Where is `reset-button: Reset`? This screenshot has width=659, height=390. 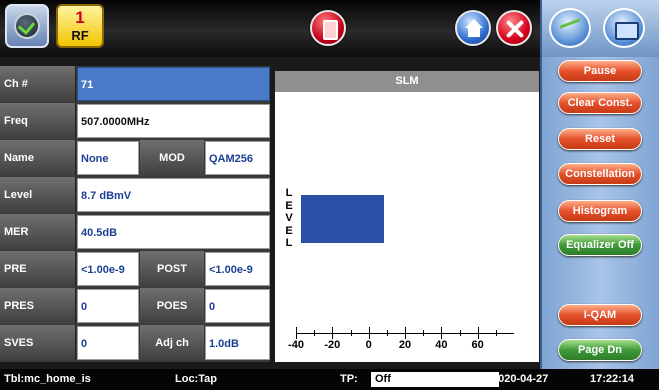
reset-button: Reset is located at coordinates (600, 139).